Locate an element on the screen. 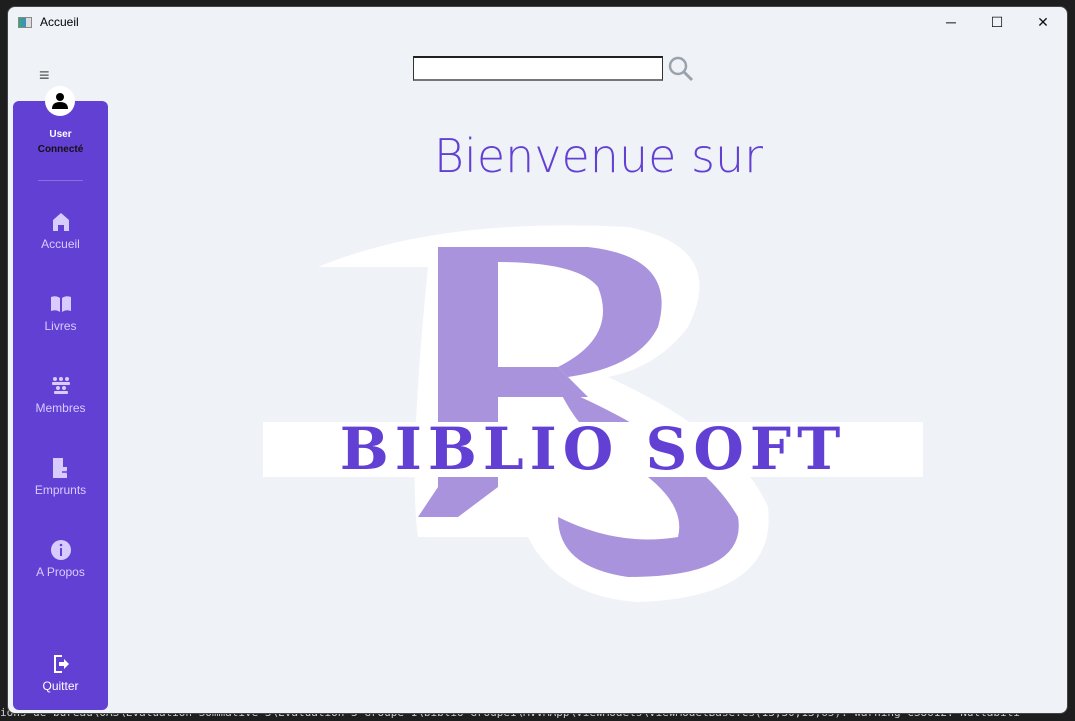 This screenshot has width=1075, height=721. user-icon is located at coordinates (60, 101).